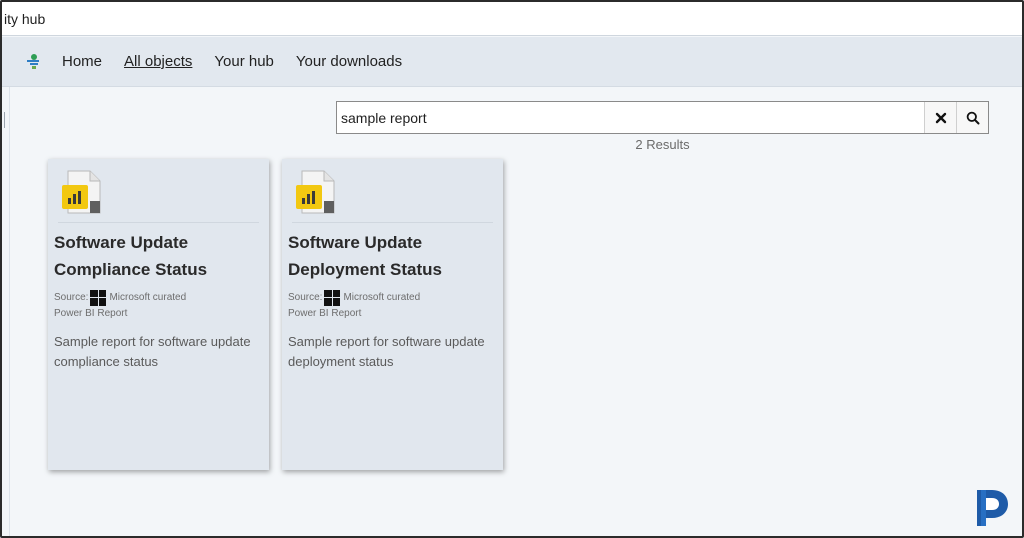 This screenshot has height=538, width=1024. What do you see at coordinates (156, 256) in the screenshot?
I see `card-title: Software Update Compliance Status` at bounding box center [156, 256].